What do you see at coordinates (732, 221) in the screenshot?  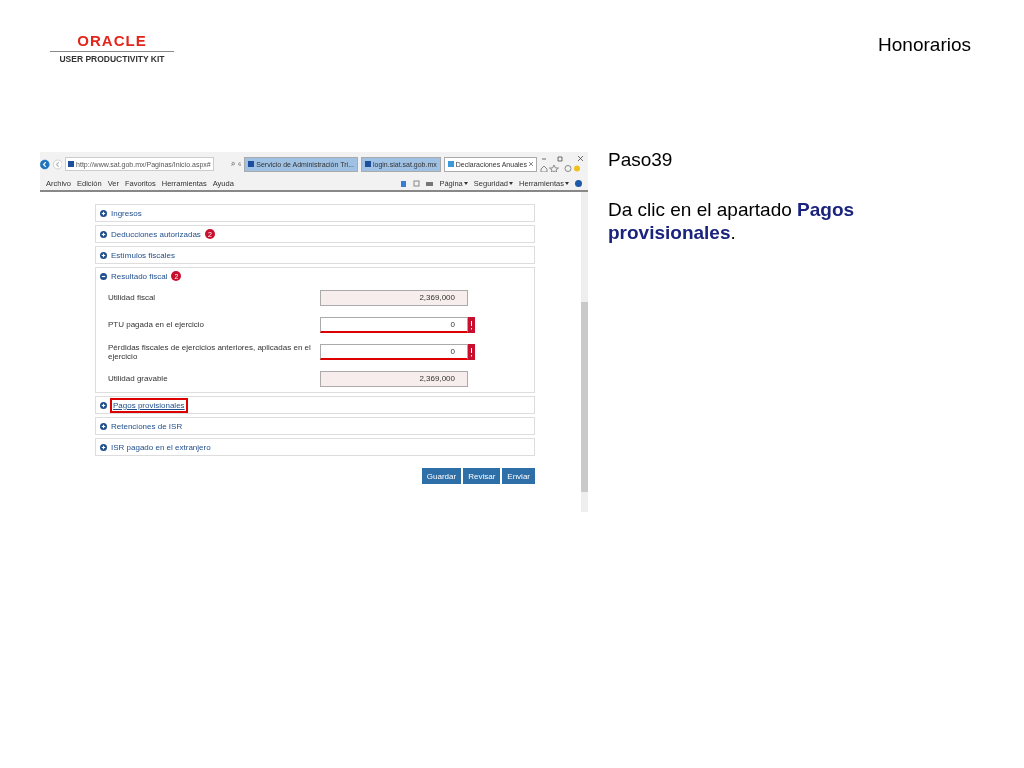 I see `instruction-text: Da clic en el apartado Pagos provisionales.` at bounding box center [732, 221].